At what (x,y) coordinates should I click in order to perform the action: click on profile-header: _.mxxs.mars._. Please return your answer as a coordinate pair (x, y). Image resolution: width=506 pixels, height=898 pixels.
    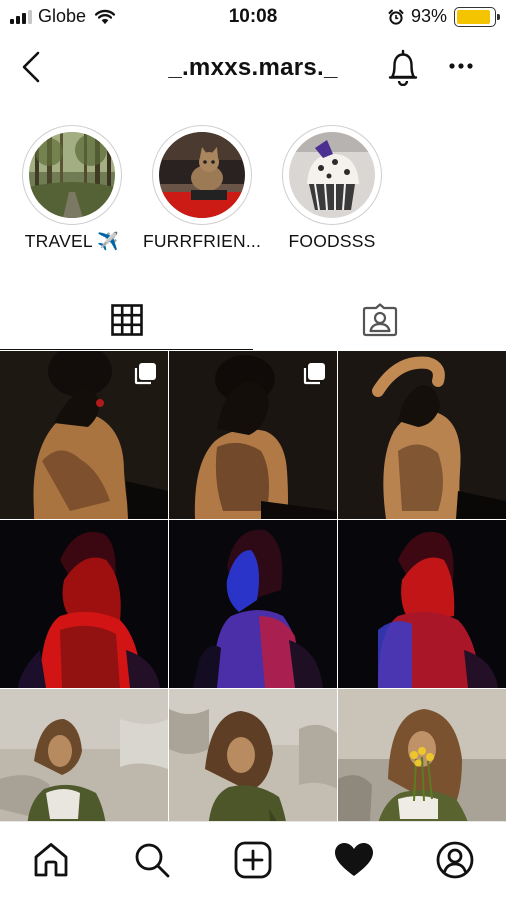
    Looking at the image, I should click on (253, 67).